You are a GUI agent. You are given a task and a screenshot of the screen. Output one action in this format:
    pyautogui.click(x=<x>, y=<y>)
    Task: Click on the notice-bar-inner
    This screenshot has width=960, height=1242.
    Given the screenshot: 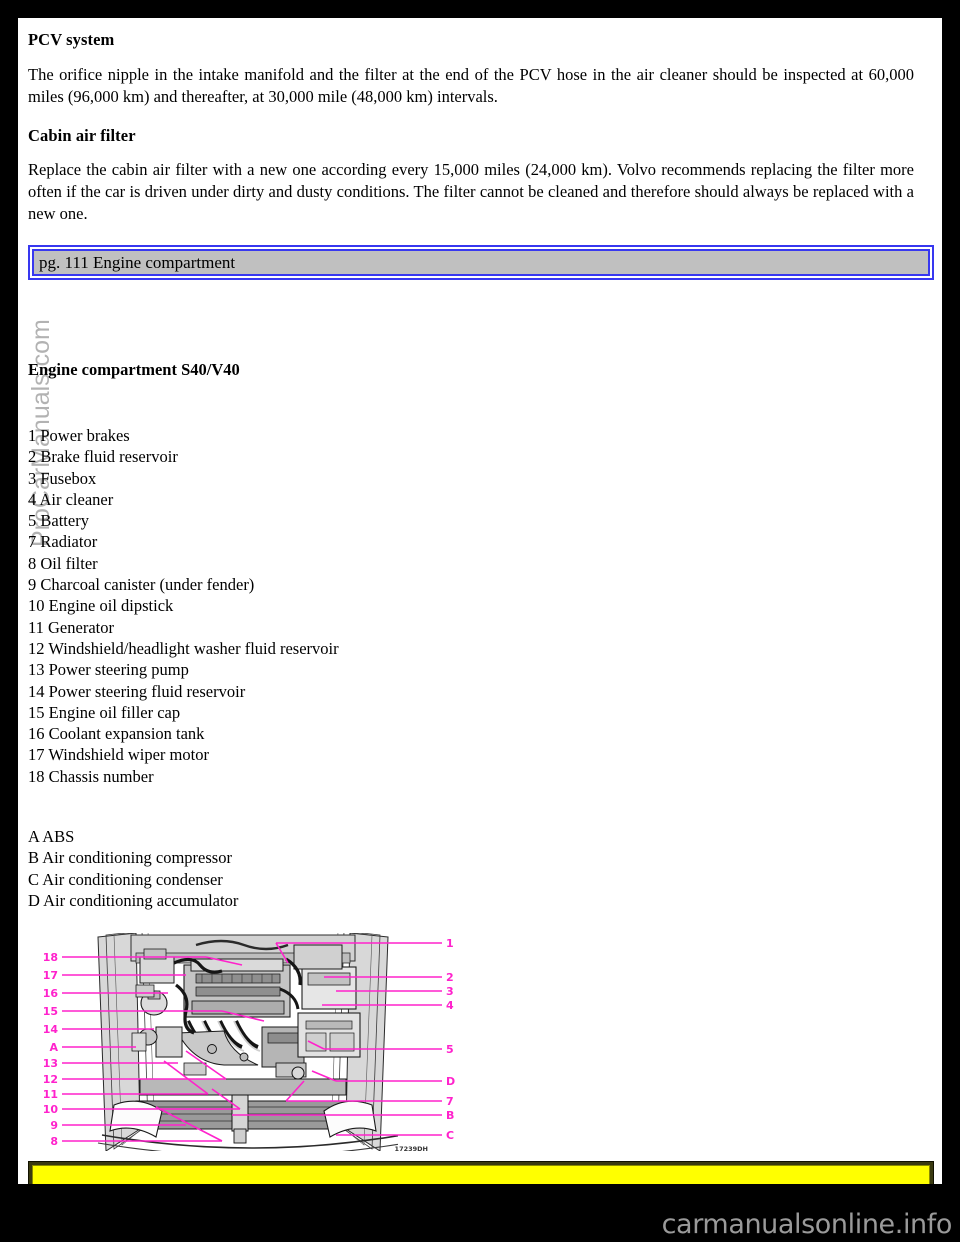 What is the action you would take?
    pyautogui.click(x=481, y=1174)
    